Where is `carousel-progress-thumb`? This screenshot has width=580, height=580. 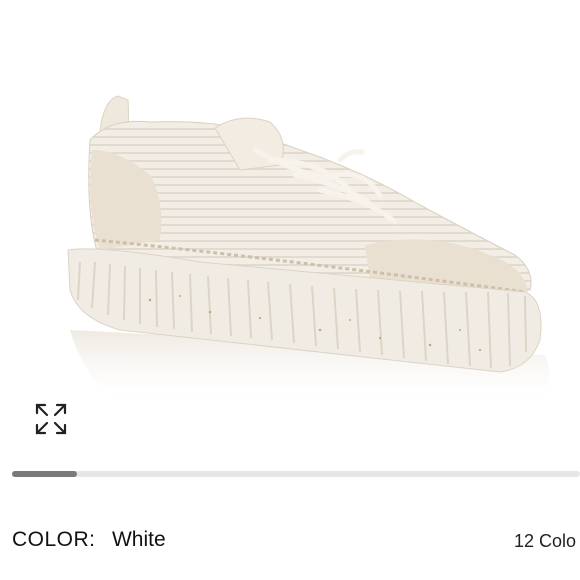
carousel-progress-thumb is located at coordinates (45, 474).